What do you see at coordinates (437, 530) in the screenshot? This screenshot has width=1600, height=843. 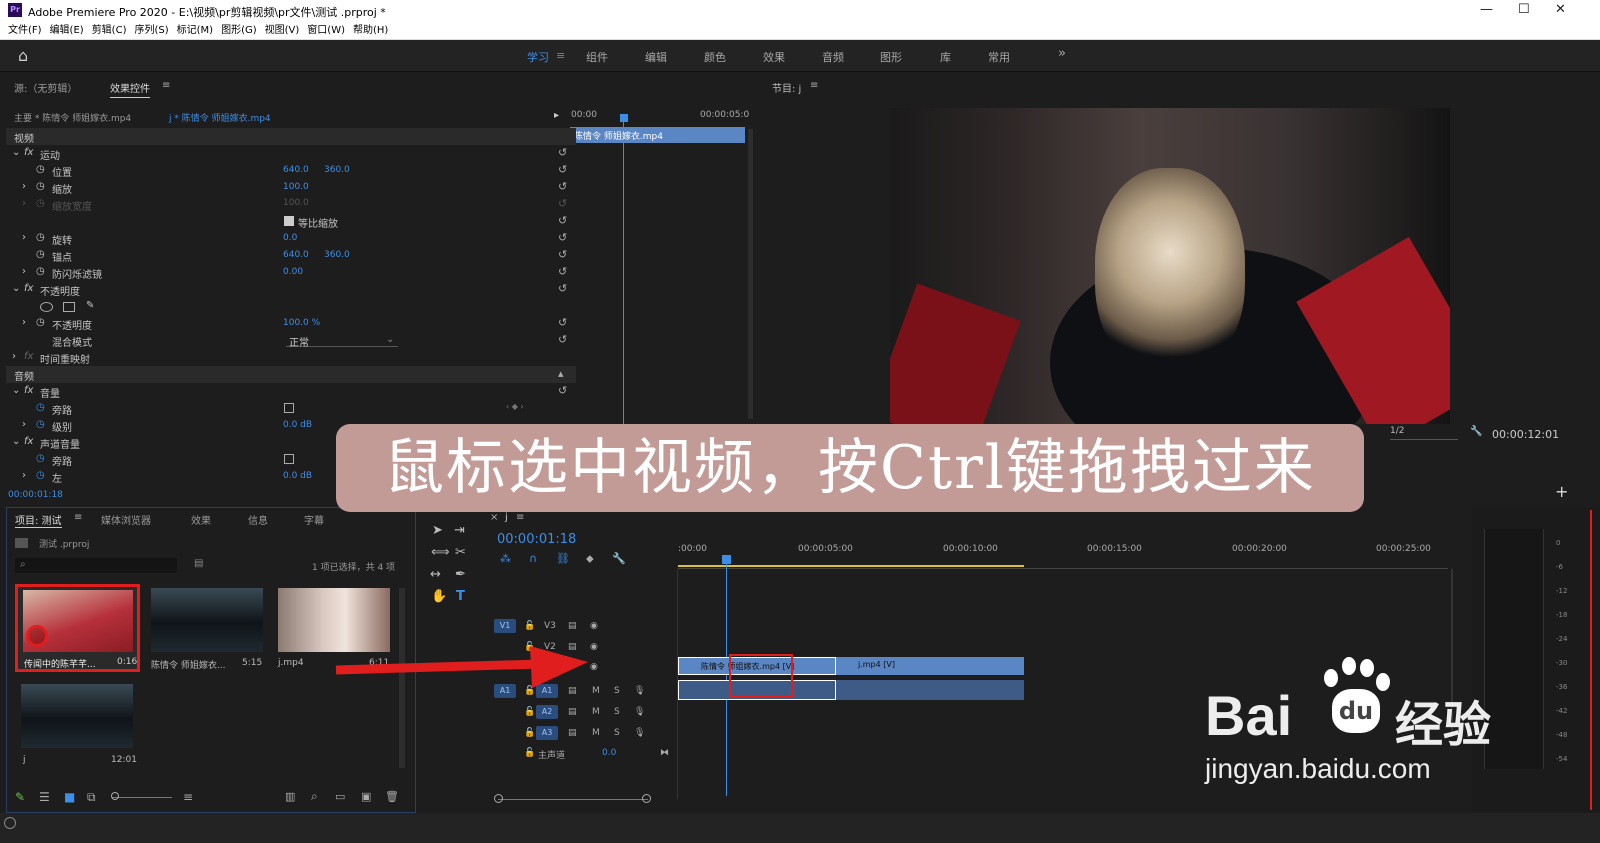 I see `selection-tool-icon: ➤` at bounding box center [437, 530].